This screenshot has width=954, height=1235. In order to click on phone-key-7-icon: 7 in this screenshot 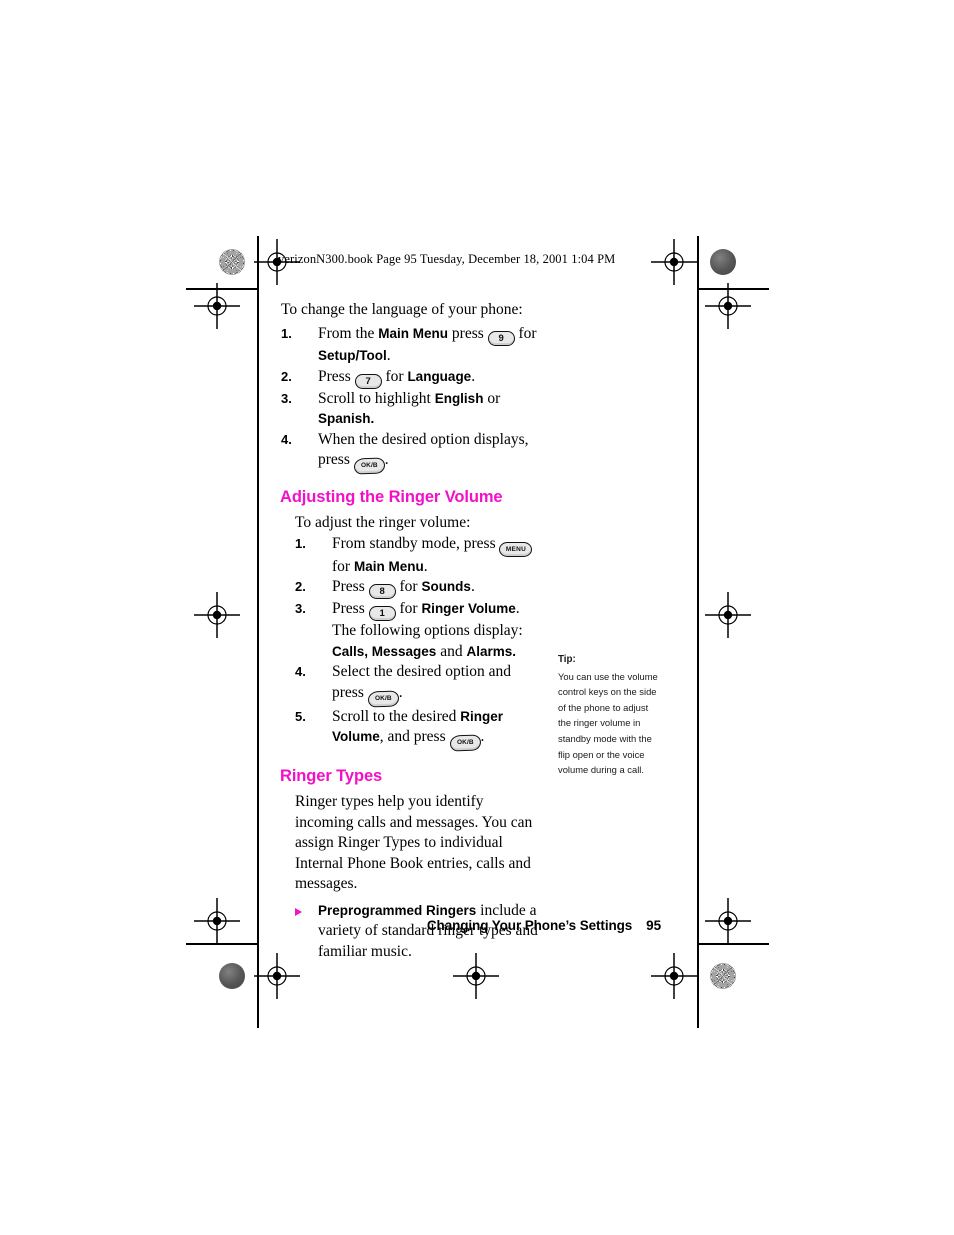, I will do `click(368, 381)`.